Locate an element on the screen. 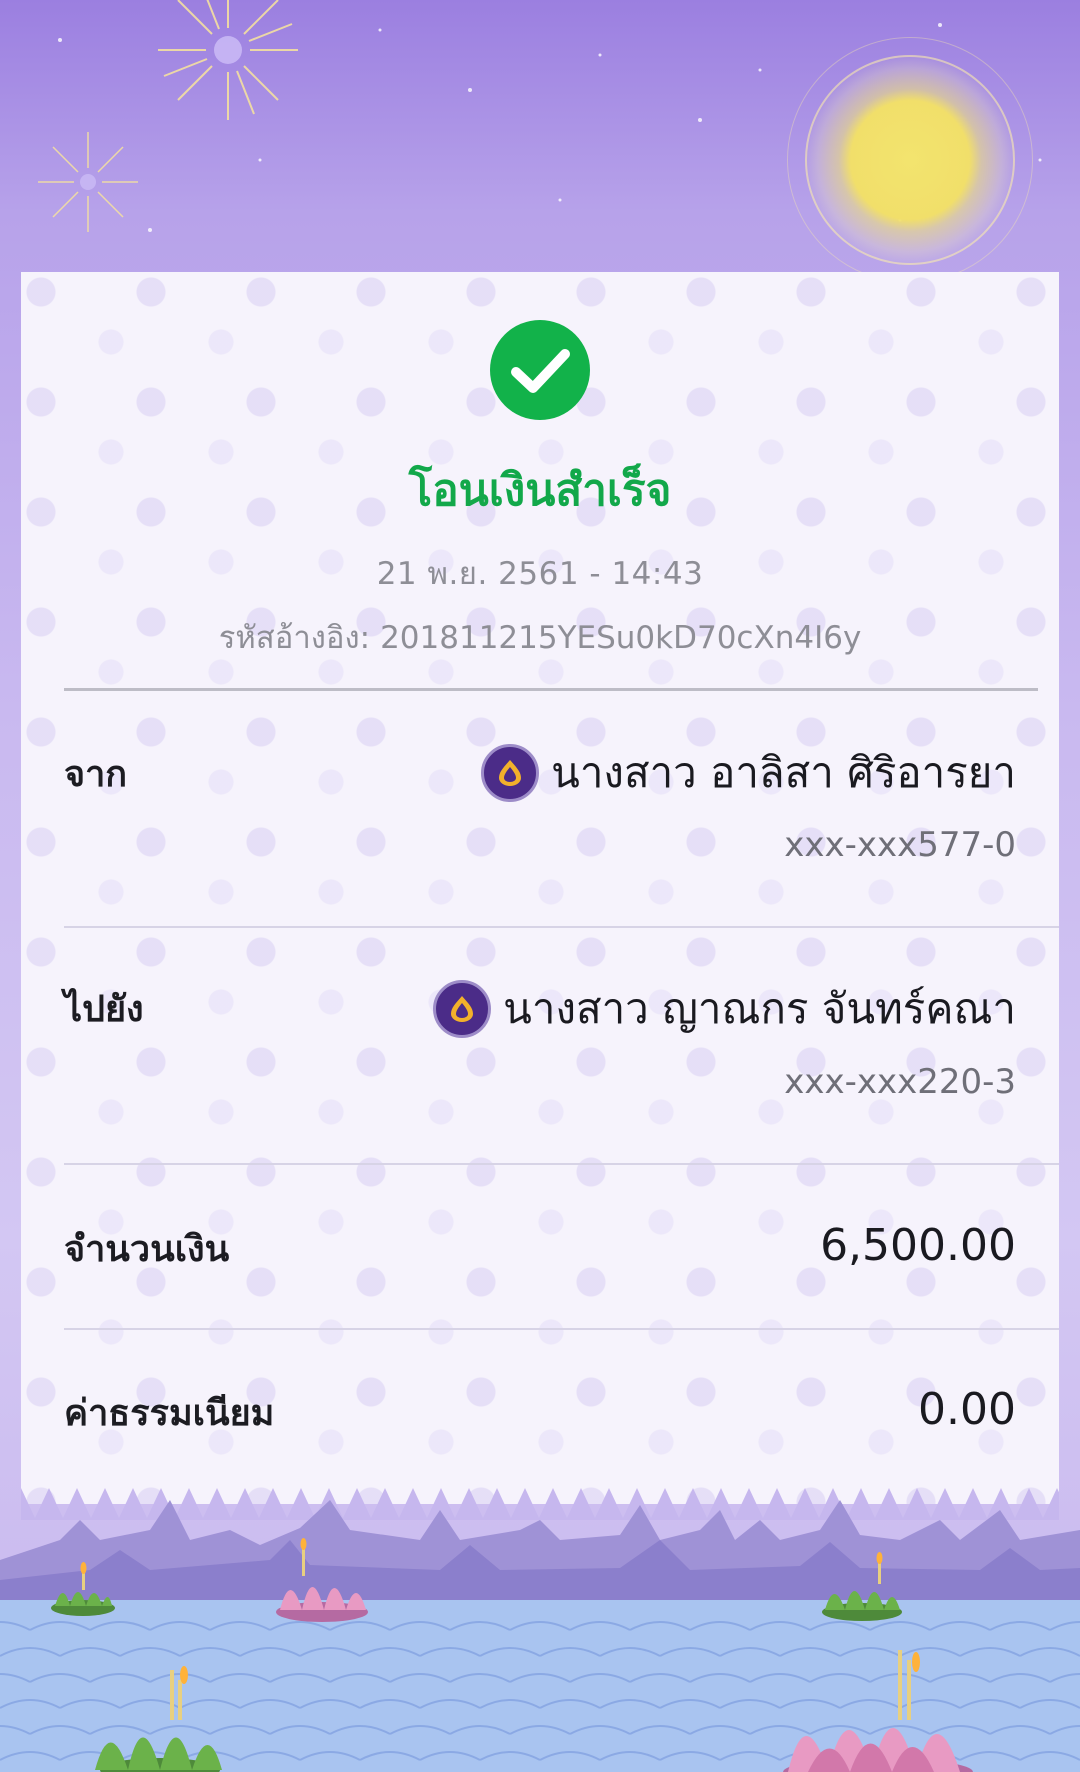  from-label: จาก is located at coordinates (96, 774).